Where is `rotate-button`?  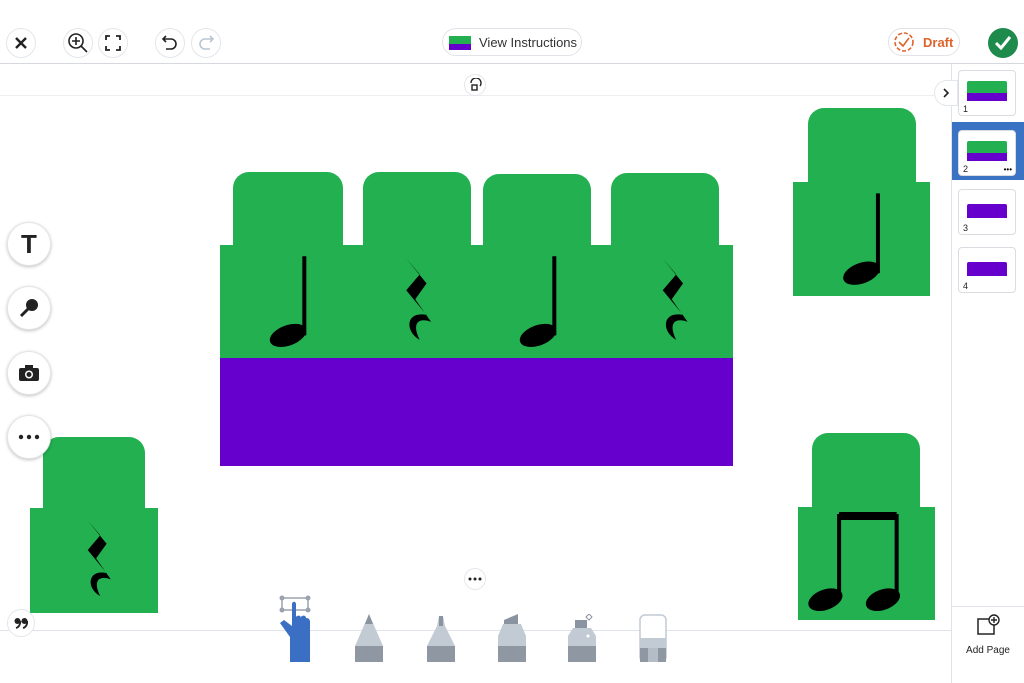
rotate-button is located at coordinates (475, 85).